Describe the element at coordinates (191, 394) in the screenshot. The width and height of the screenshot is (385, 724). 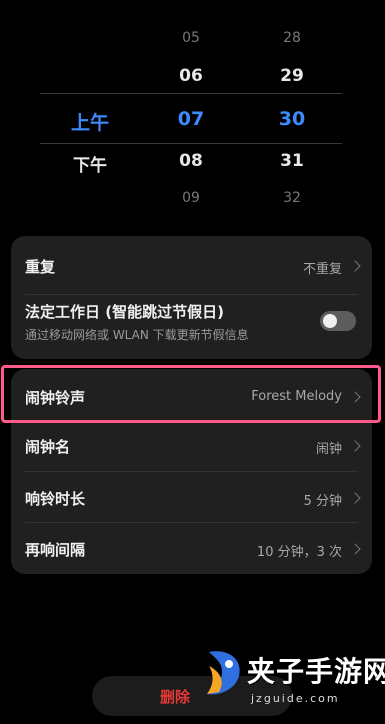
I see `highlight-frame` at that location.